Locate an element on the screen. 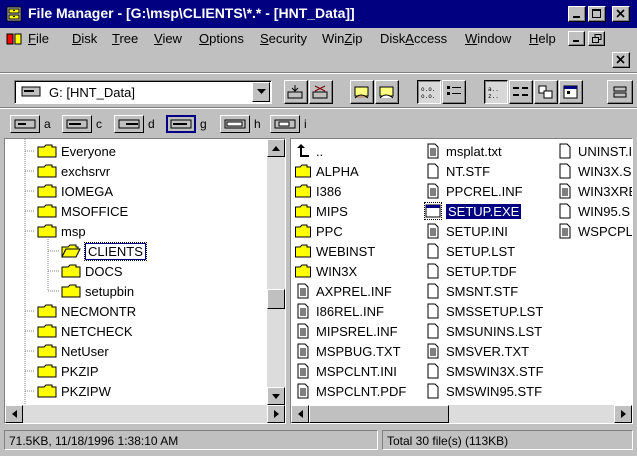  menu-tree: Tree is located at coordinates (125, 38).